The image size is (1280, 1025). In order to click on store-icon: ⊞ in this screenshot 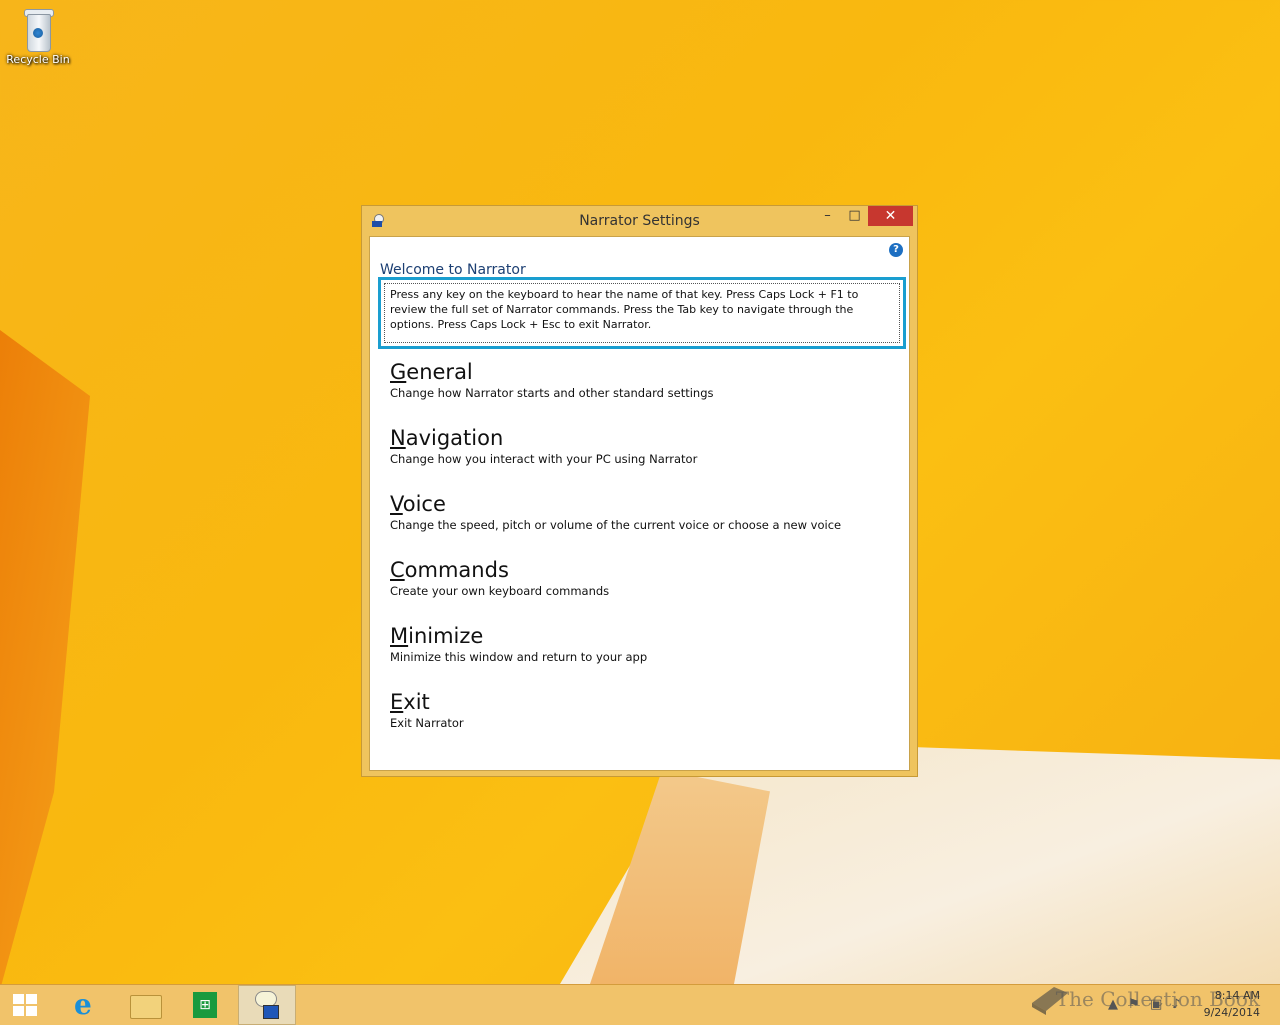, I will do `click(205, 1005)`.